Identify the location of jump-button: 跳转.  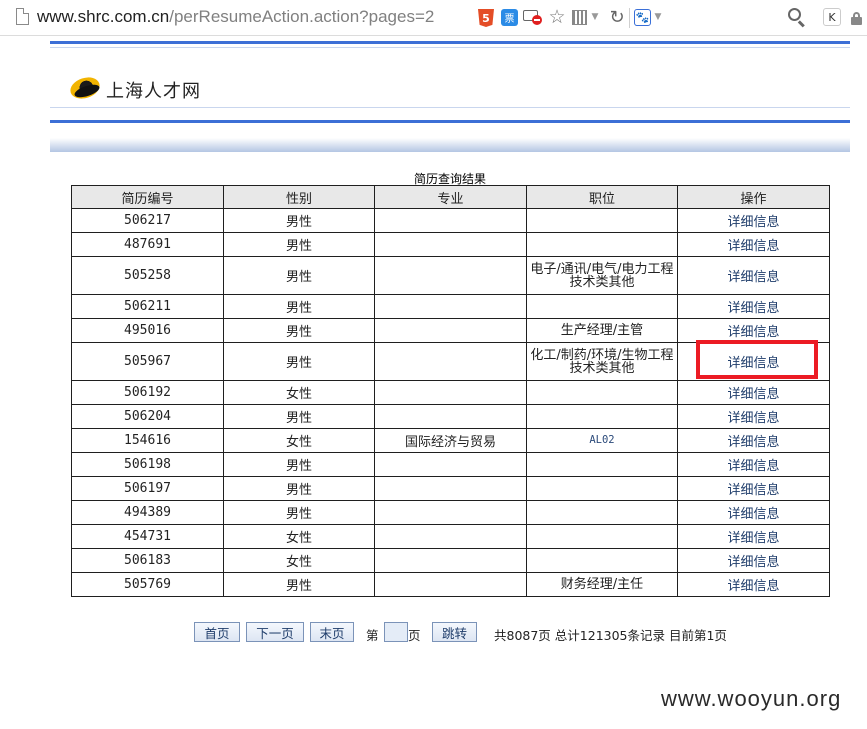
(454, 632).